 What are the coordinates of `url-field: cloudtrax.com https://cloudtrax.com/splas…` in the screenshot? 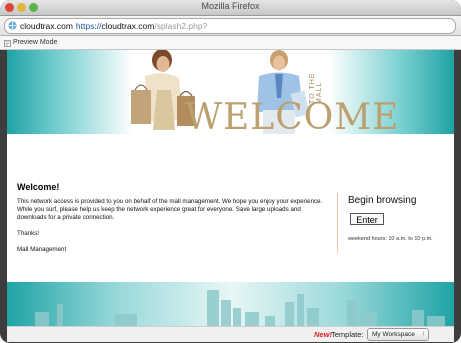 It's located at (230, 26).